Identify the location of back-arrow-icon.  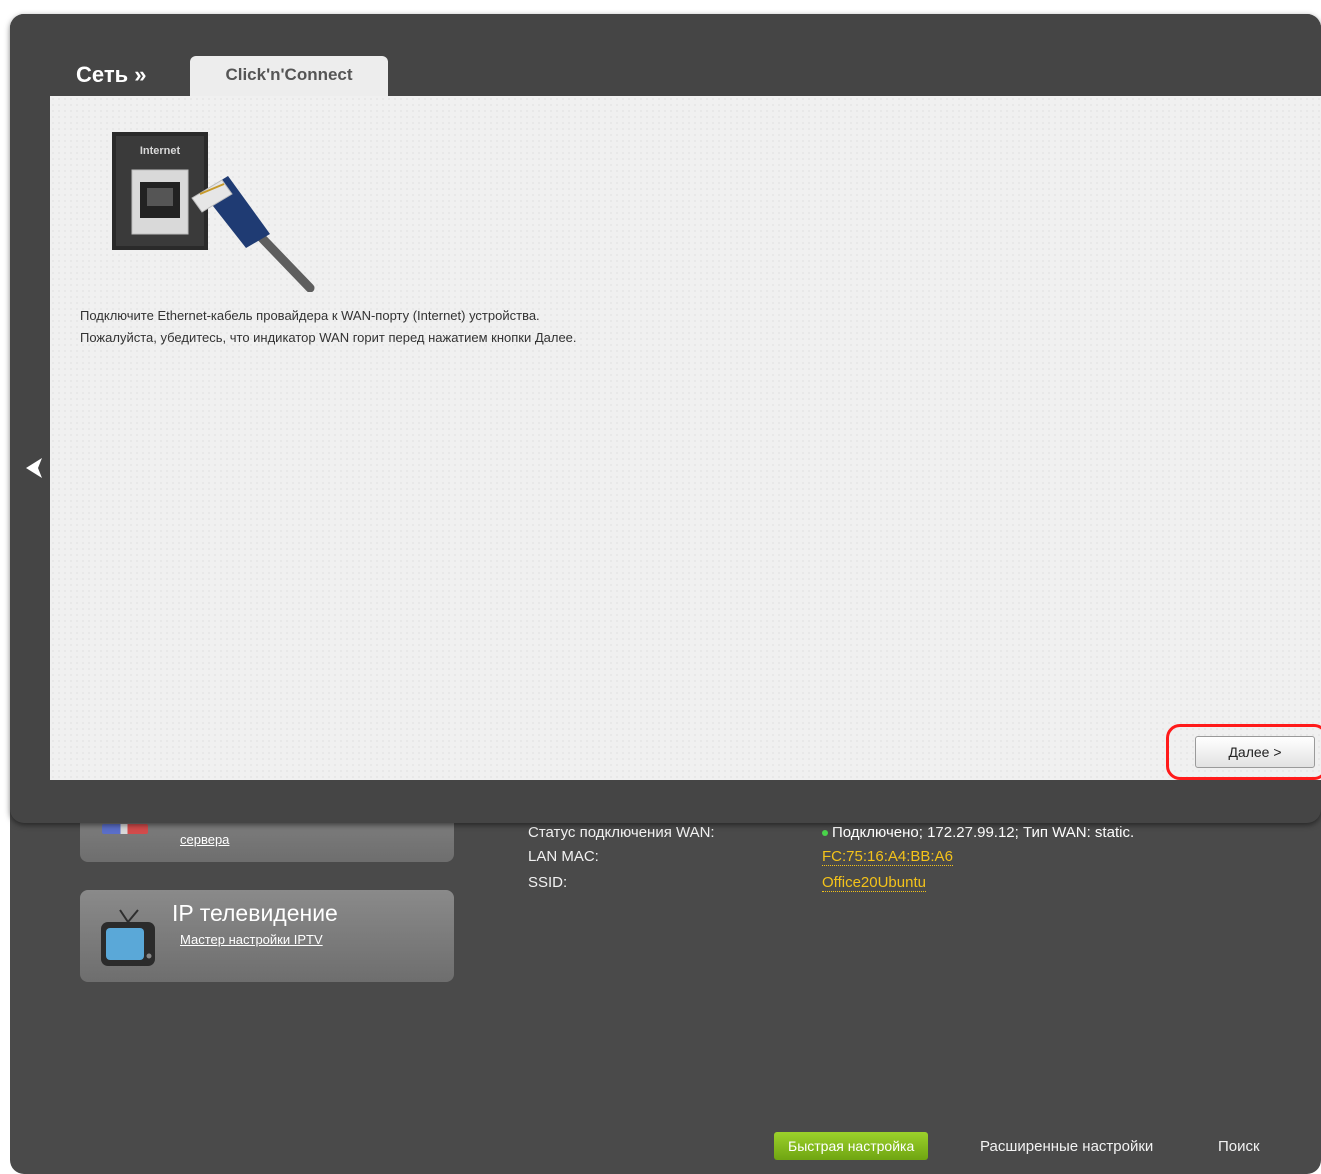
(34, 468).